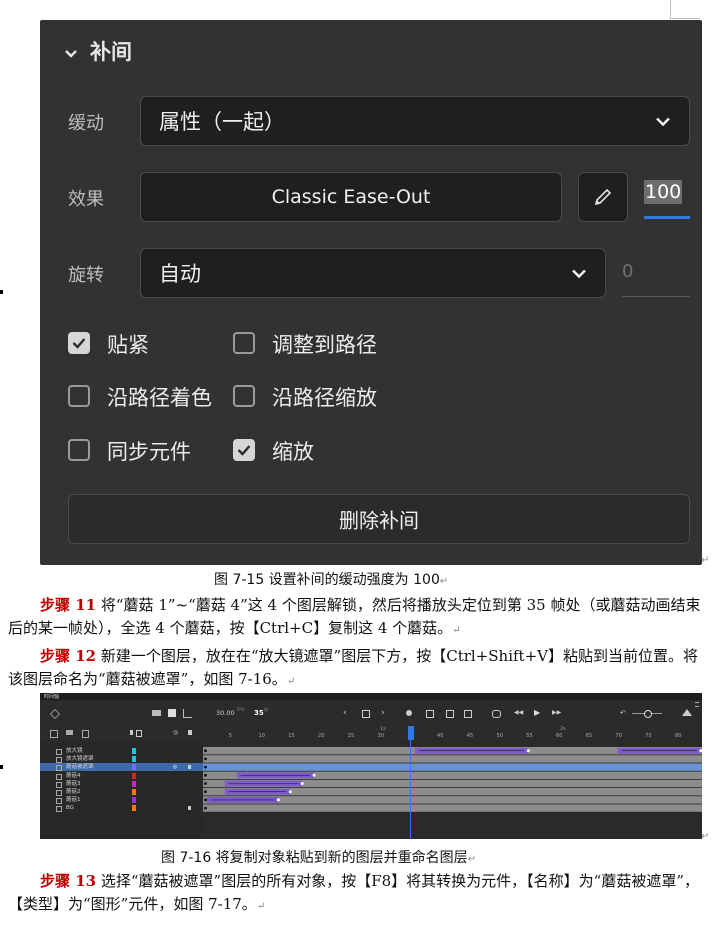  I want to click on ruler-tick-label: 55, so click(529, 736).